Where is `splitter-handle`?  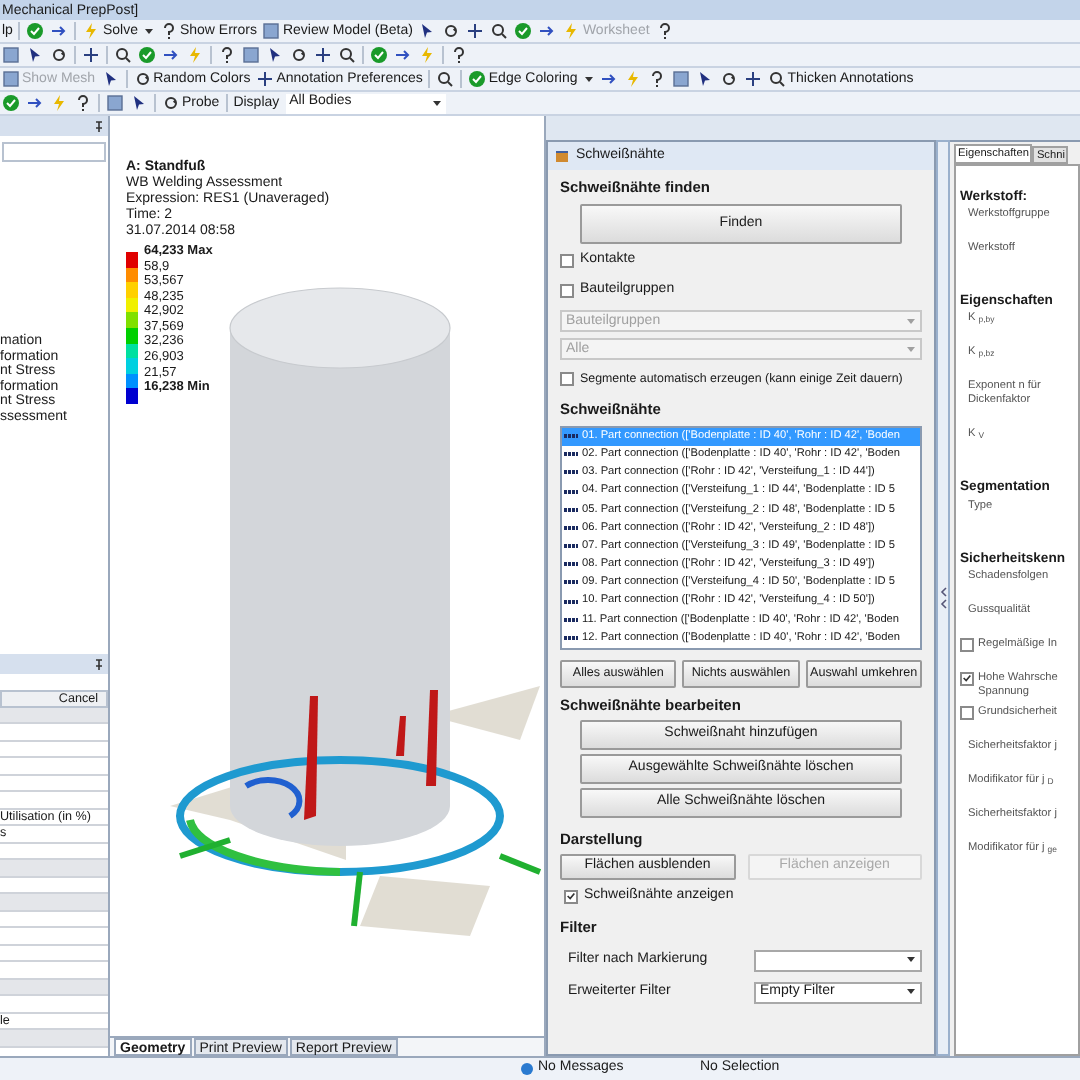
splitter-handle is located at coordinates (943, 598).